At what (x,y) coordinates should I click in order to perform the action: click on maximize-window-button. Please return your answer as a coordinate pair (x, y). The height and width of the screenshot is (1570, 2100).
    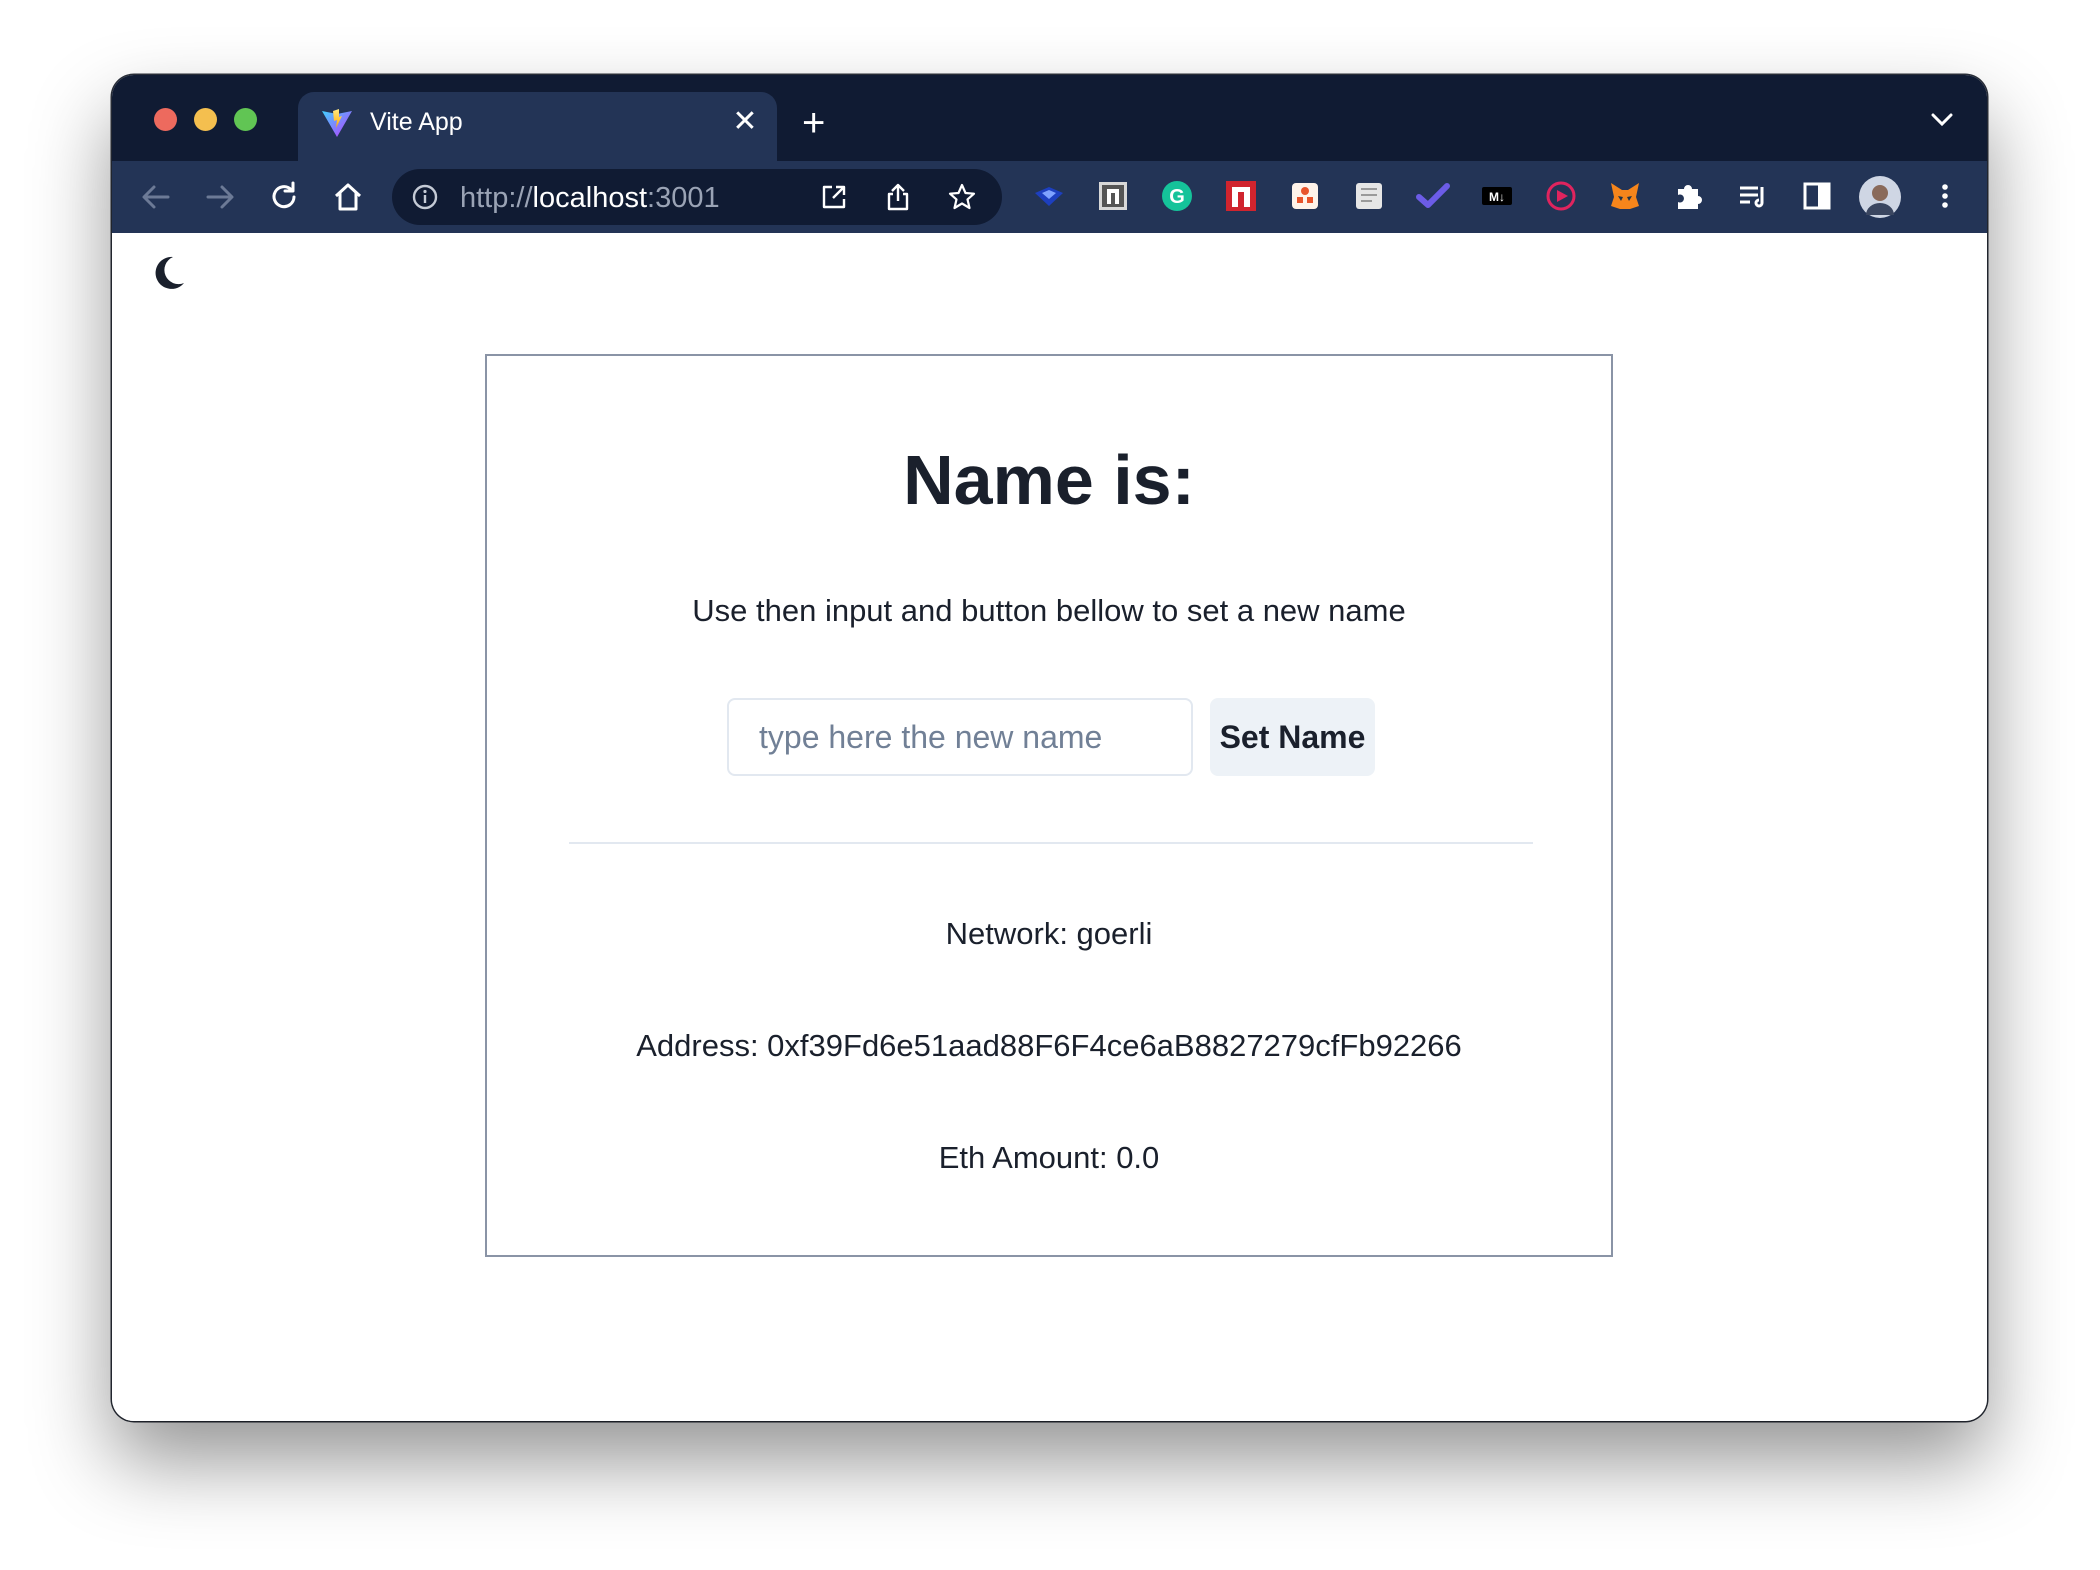
    Looking at the image, I should click on (245, 119).